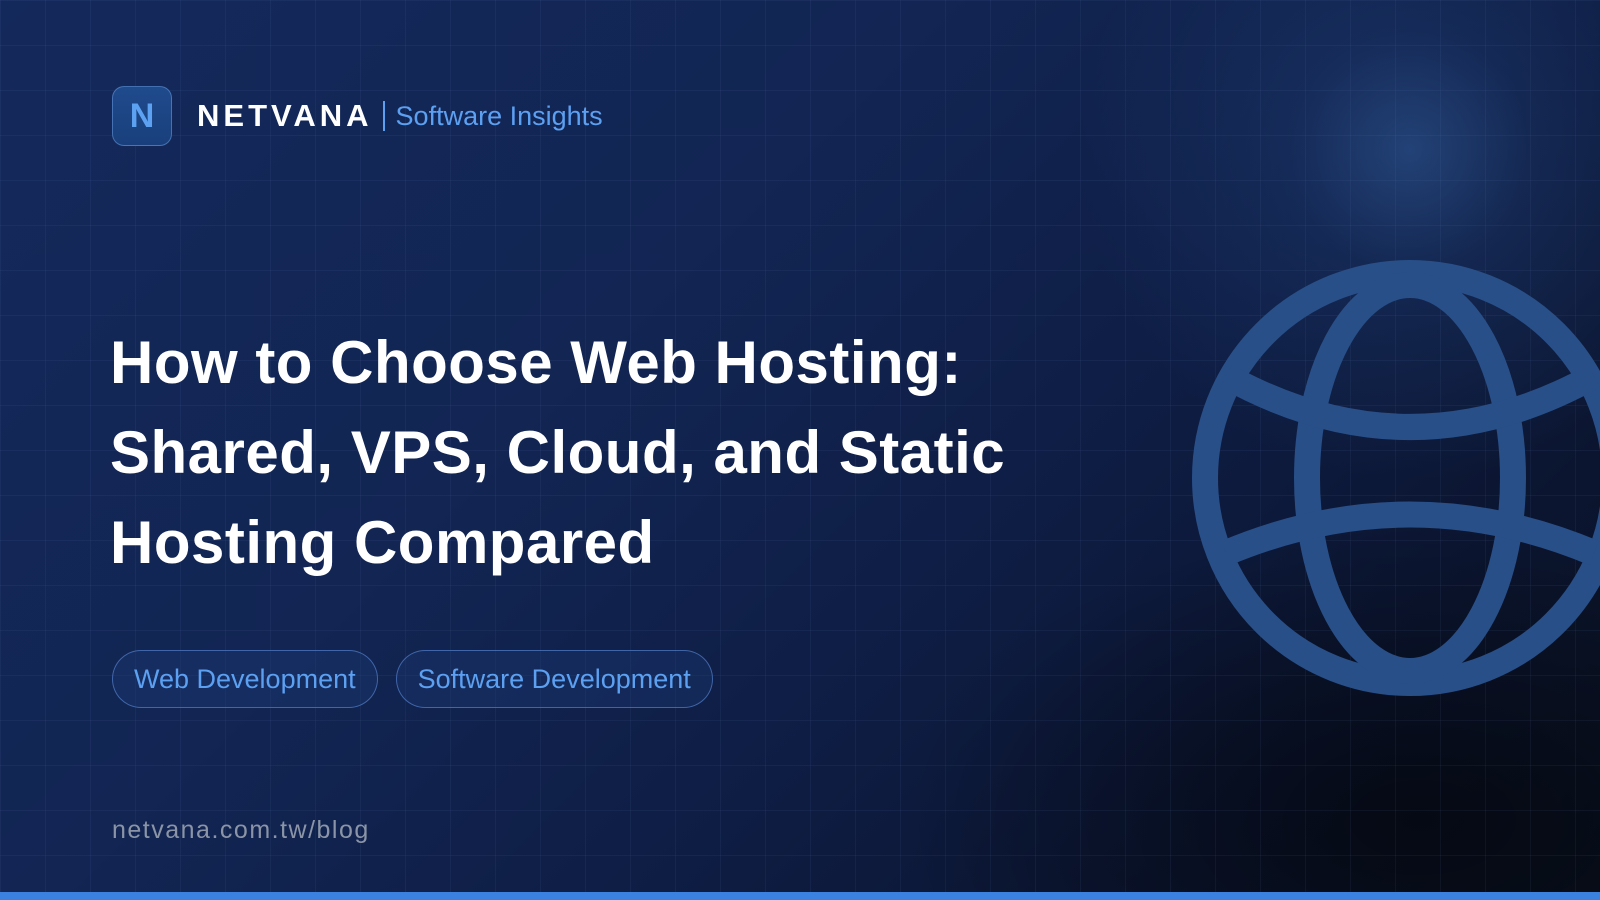 Image resolution: width=1600 pixels, height=900 pixels. What do you see at coordinates (536, 362) in the screenshot?
I see `title-line: How to Choose Web Hosting:` at bounding box center [536, 362].